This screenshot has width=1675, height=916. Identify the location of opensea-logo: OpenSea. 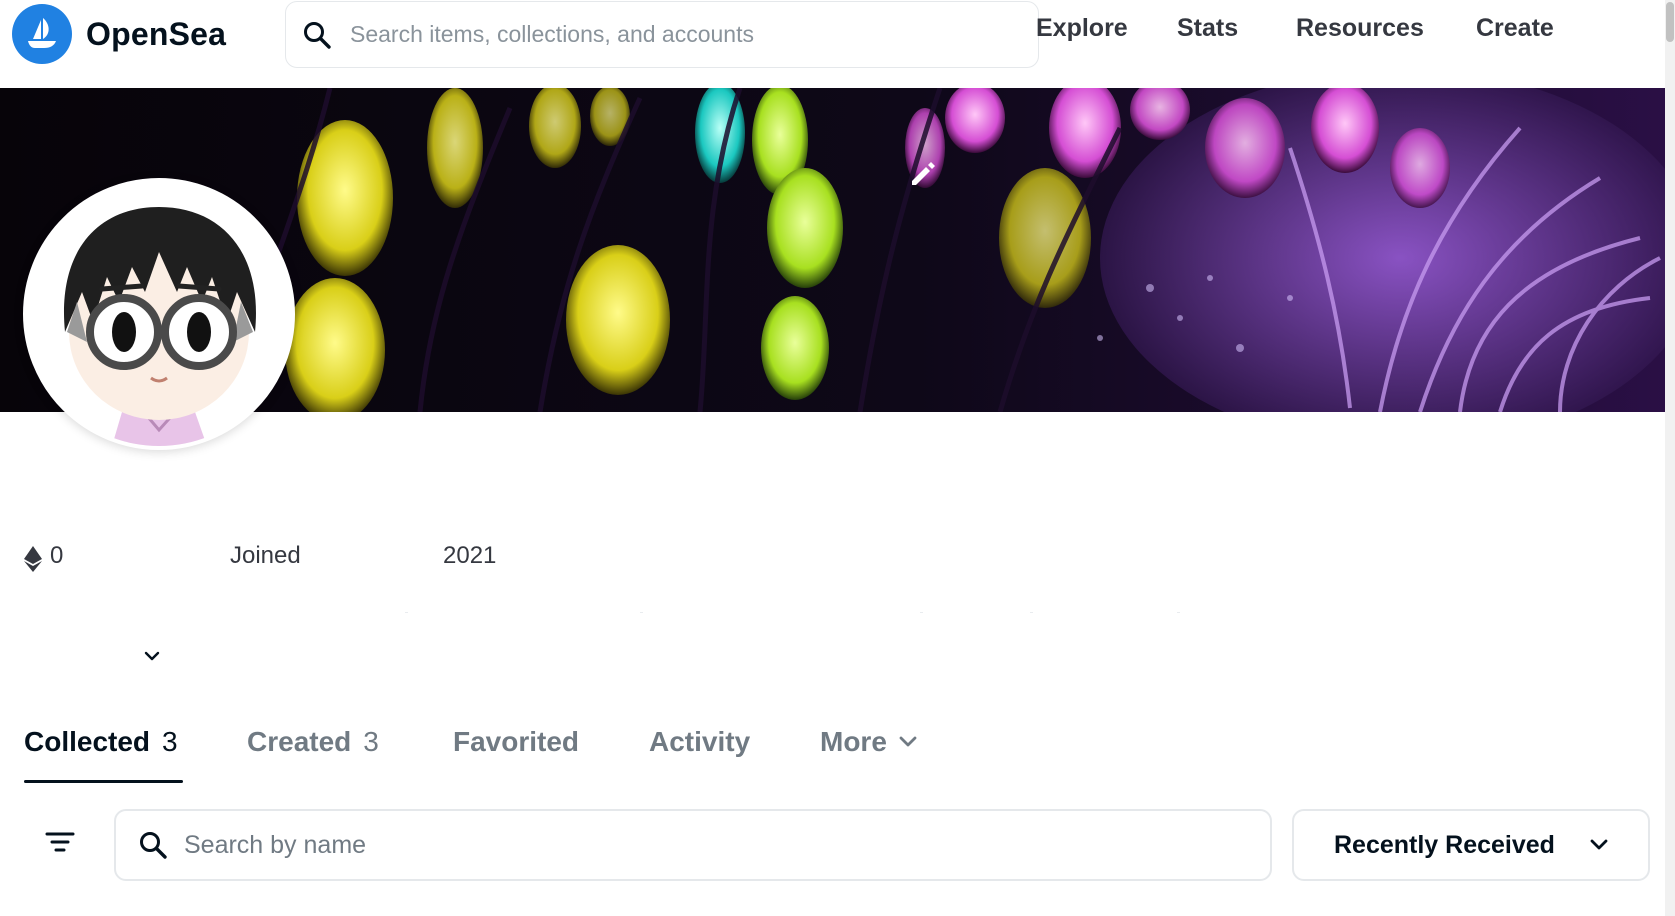
(119, 34).